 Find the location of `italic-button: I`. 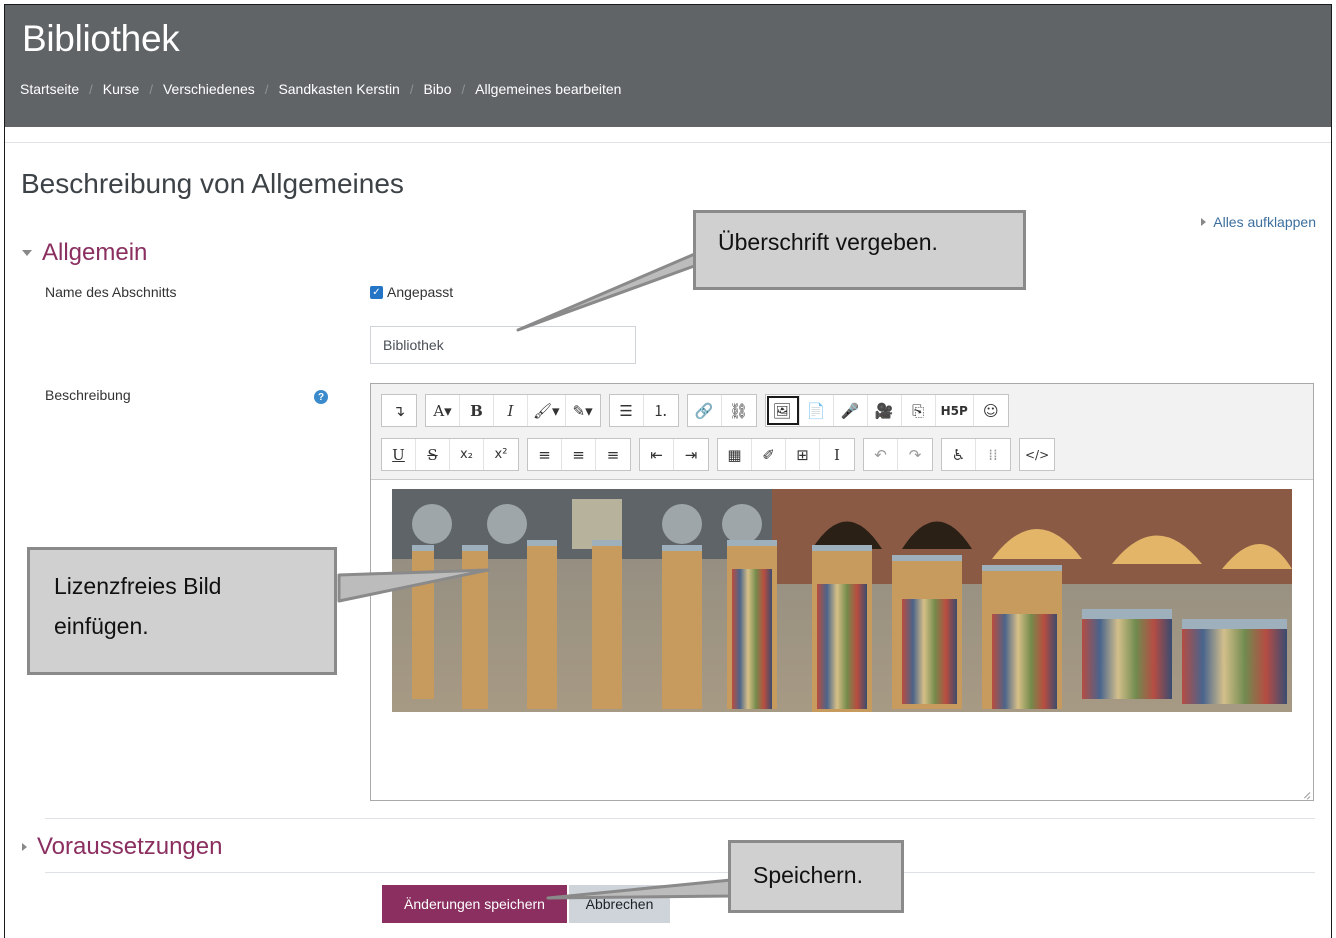

italic-button: I is located at coordinates (511, 410).